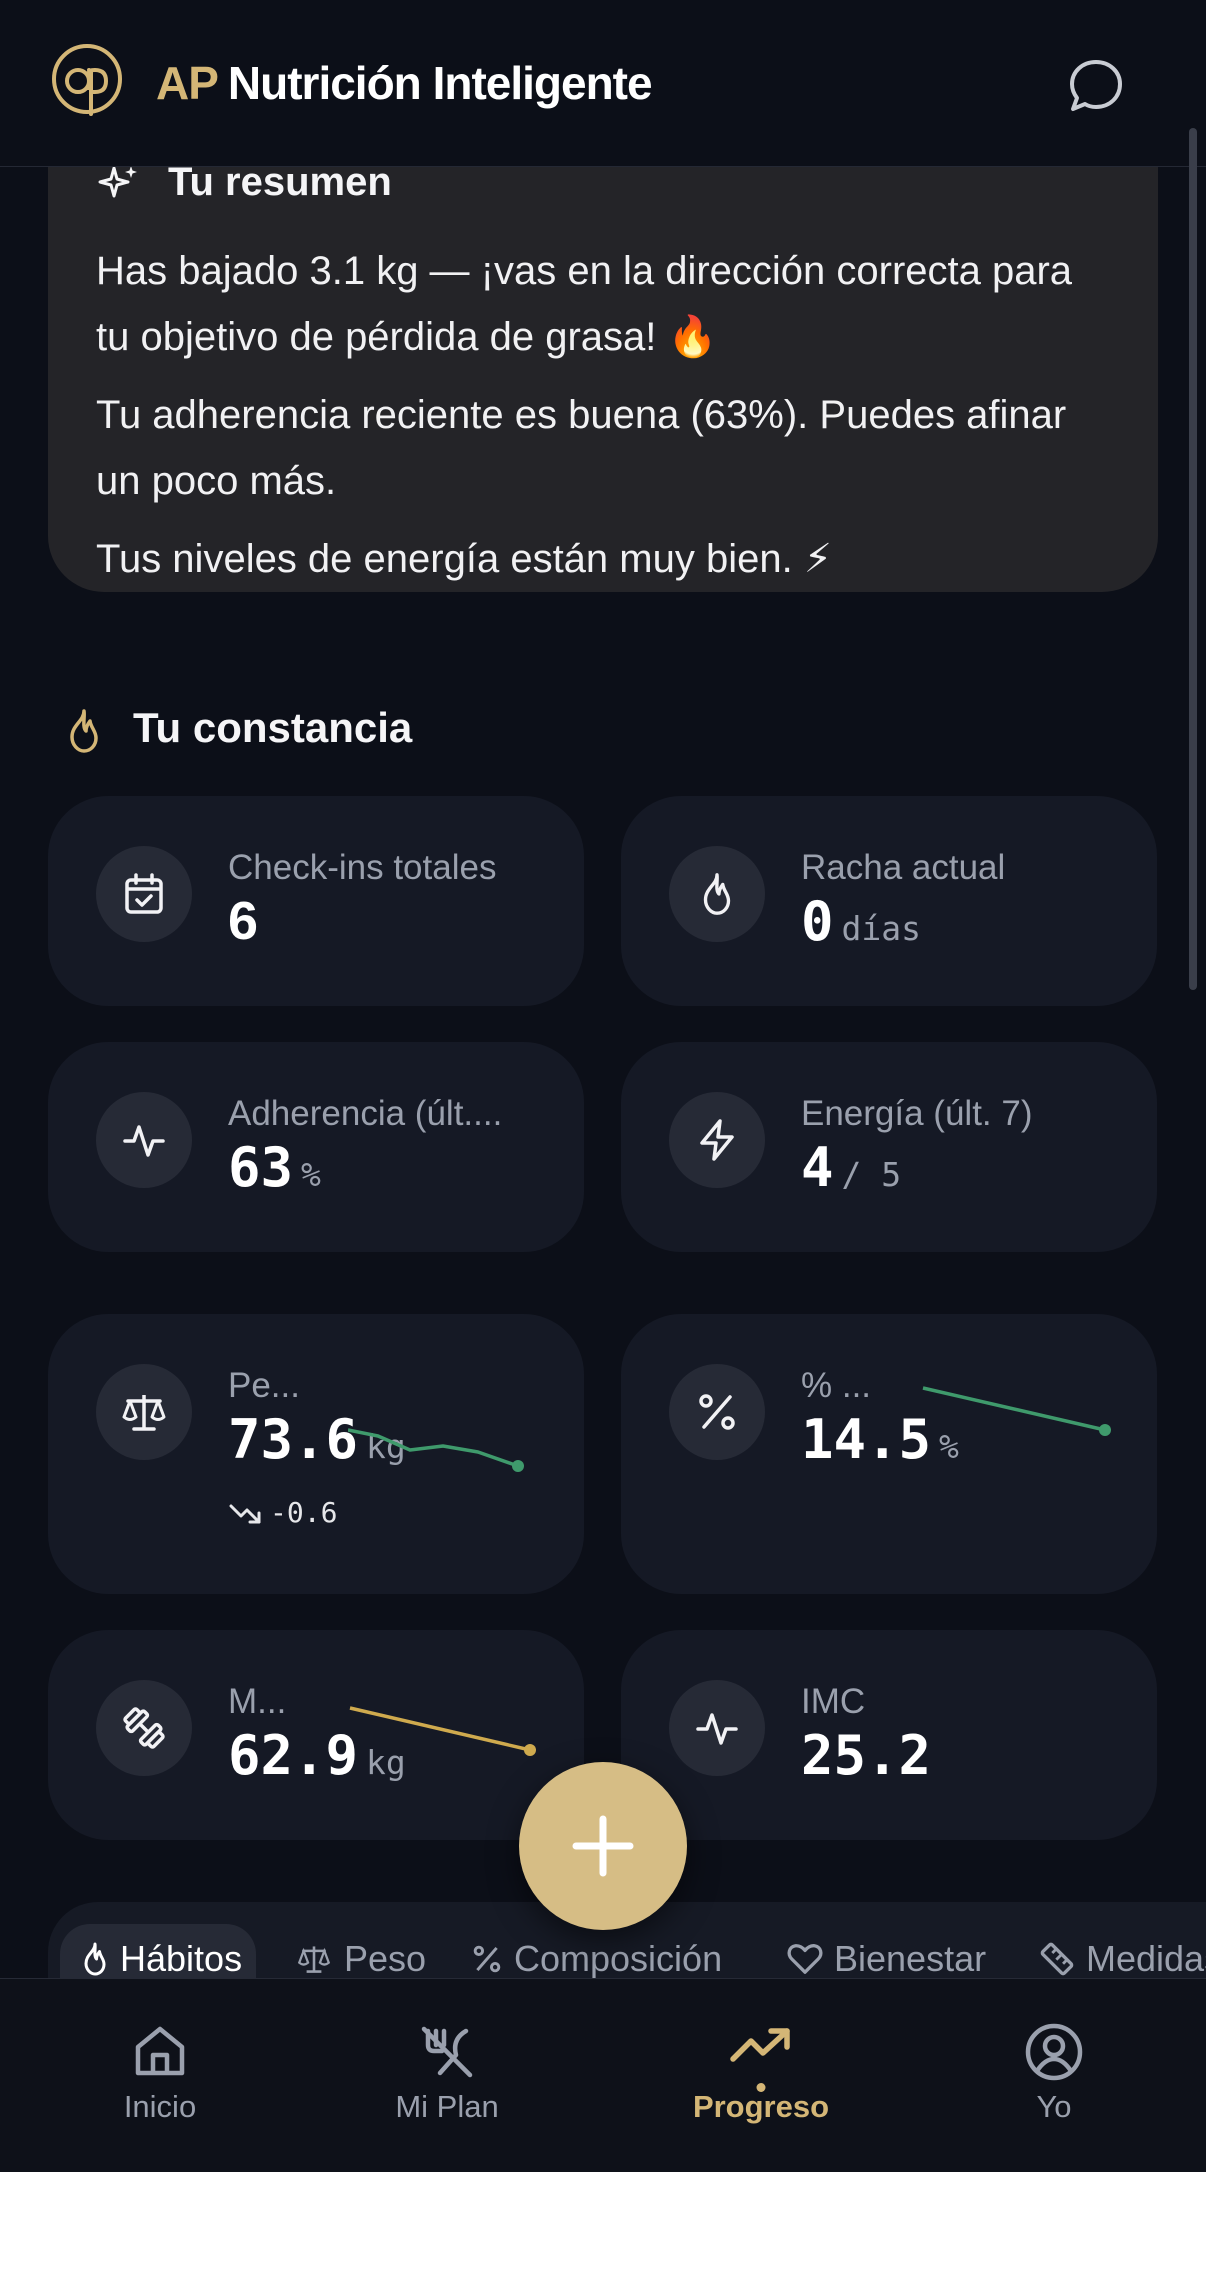 The image size is (1206, 2272). I want to click on zap-icon, so click(717, 1140).